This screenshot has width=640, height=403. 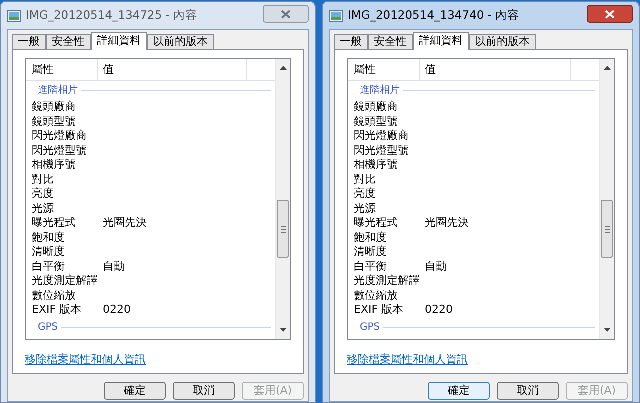 I want to click on window-title: IMG_20120514_134740 - 內容, so click(x=434, y=15).